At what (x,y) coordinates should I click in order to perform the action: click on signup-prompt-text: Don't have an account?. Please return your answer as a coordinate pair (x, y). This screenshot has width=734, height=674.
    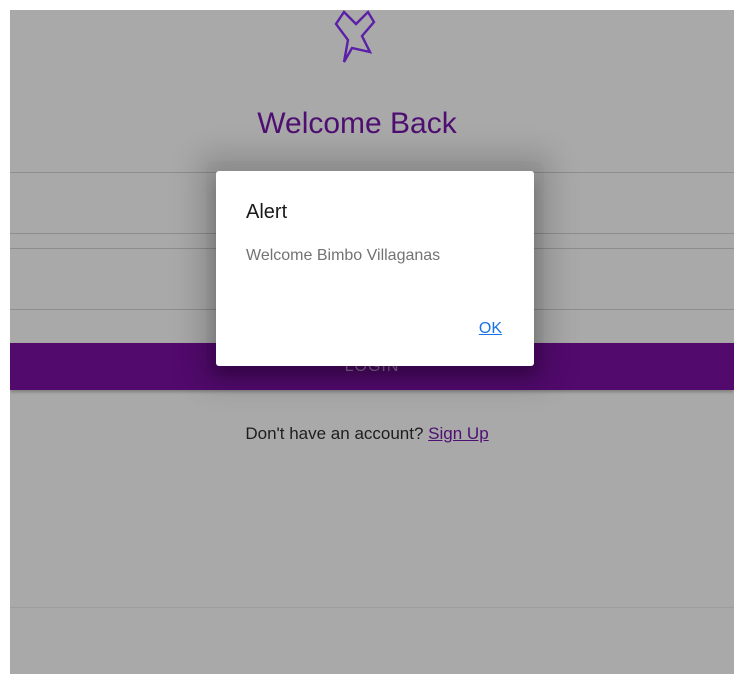
    Looking at the image, I should click on (334, 433).